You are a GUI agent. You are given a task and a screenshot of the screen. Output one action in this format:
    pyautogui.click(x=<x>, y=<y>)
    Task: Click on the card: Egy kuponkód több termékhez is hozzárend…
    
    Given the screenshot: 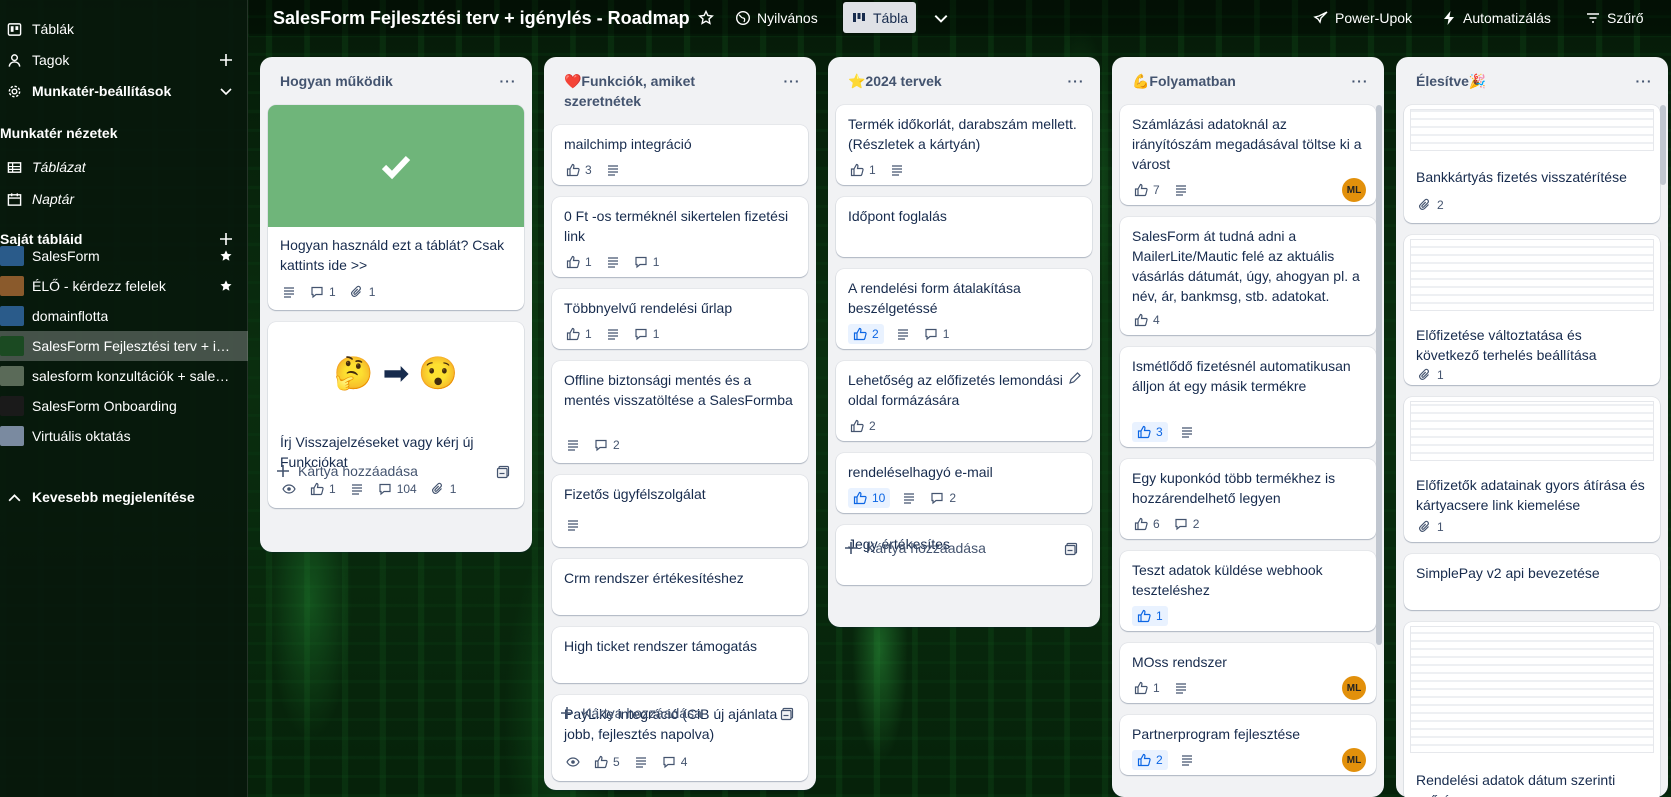 What is the action you would take?
    pyautogui.click(x=1248, y=499)
    